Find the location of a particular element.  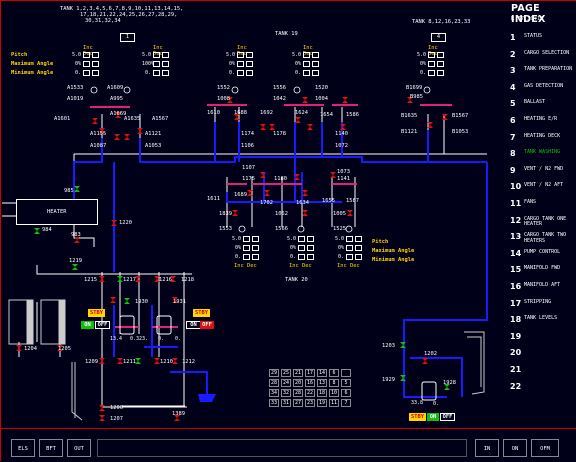

page-index-item: 6 HEATING E/R is located at coordinates (543, 122).